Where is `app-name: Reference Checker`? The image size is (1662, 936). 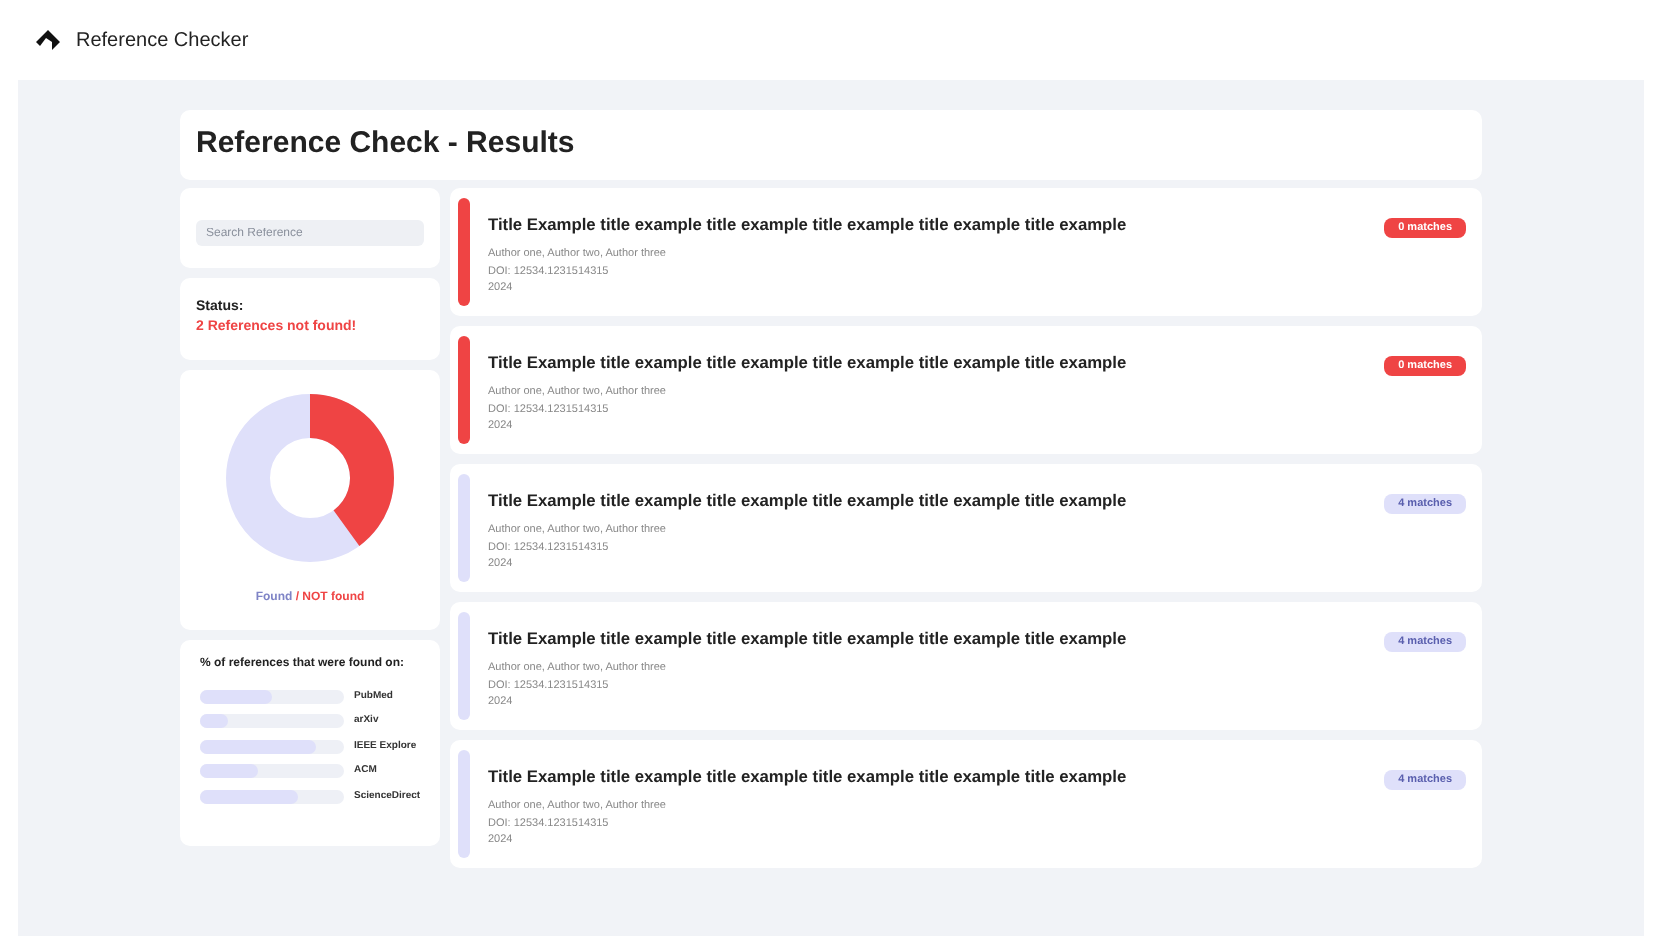
app-name: Reference Checker is located at coordinates (162, 41).